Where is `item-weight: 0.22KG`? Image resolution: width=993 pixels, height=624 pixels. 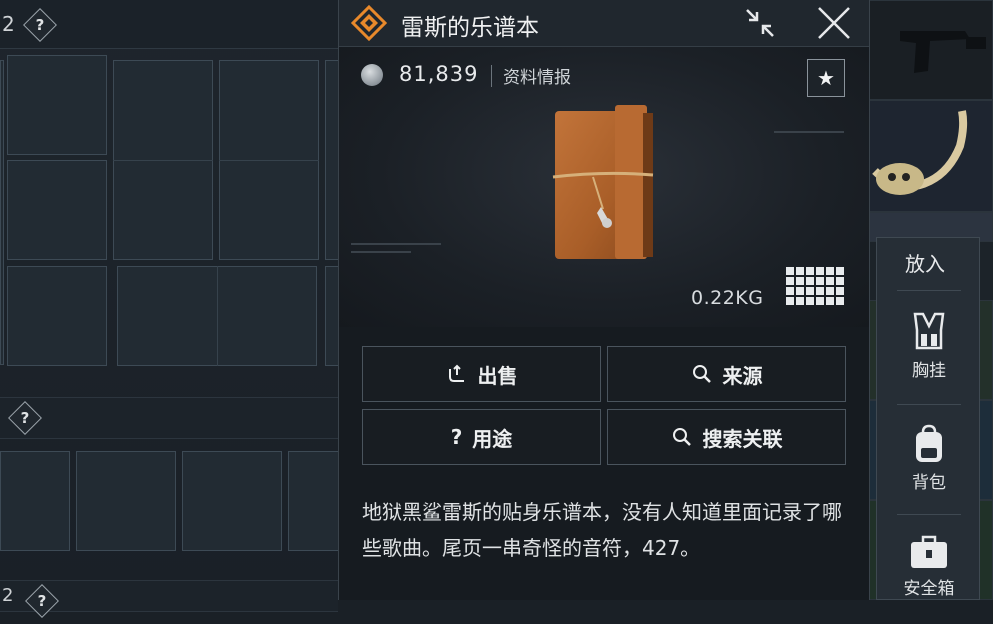 item-weight: 0.22KG is located at coordinates (727, 298).